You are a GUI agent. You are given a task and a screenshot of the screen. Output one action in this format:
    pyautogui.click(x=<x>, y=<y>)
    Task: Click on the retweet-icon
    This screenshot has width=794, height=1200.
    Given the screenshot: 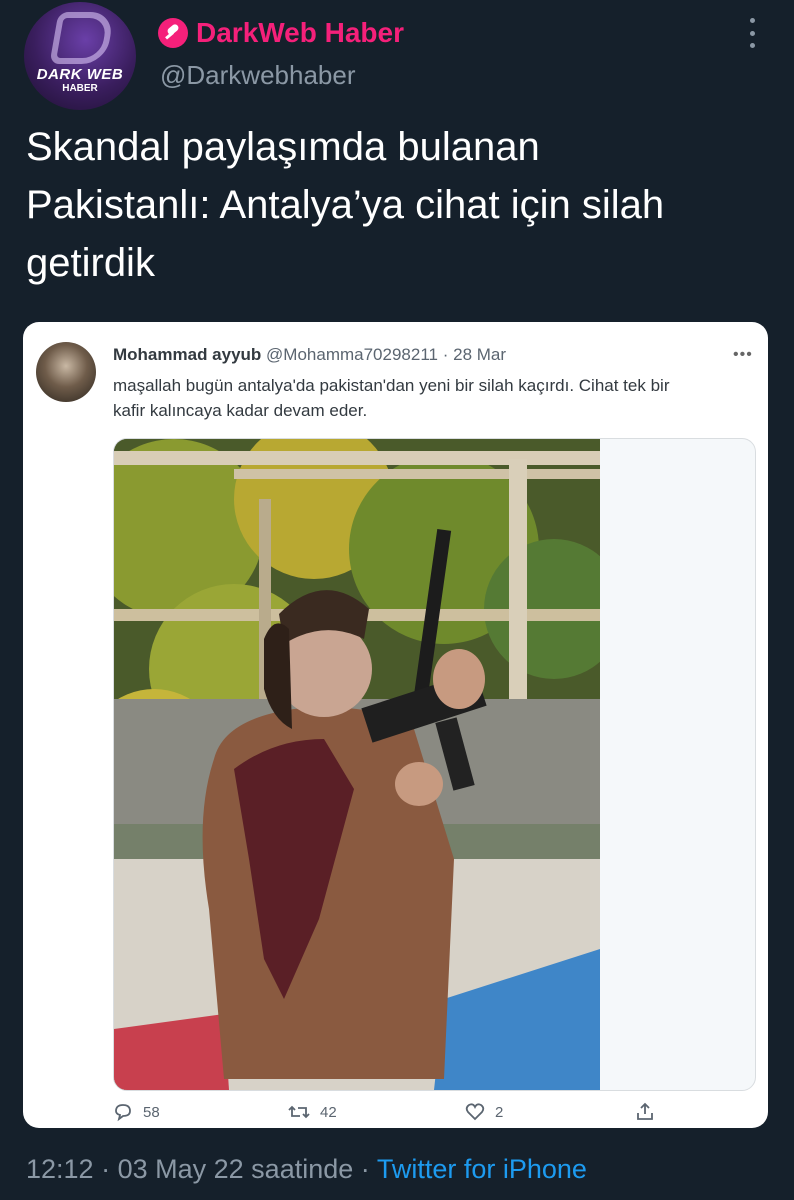 What is the action you would take?
    pyautogui.click(x=299, y=1112)
    